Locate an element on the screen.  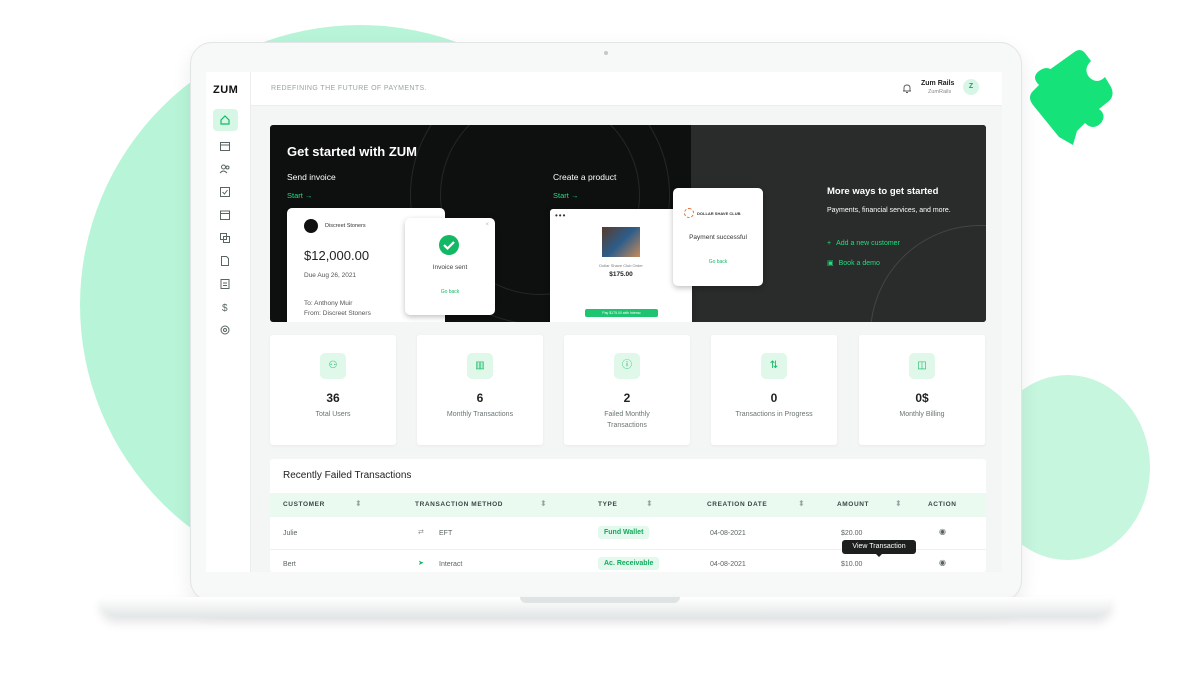
cell-method: EFT is located at coordinates (446, 533).